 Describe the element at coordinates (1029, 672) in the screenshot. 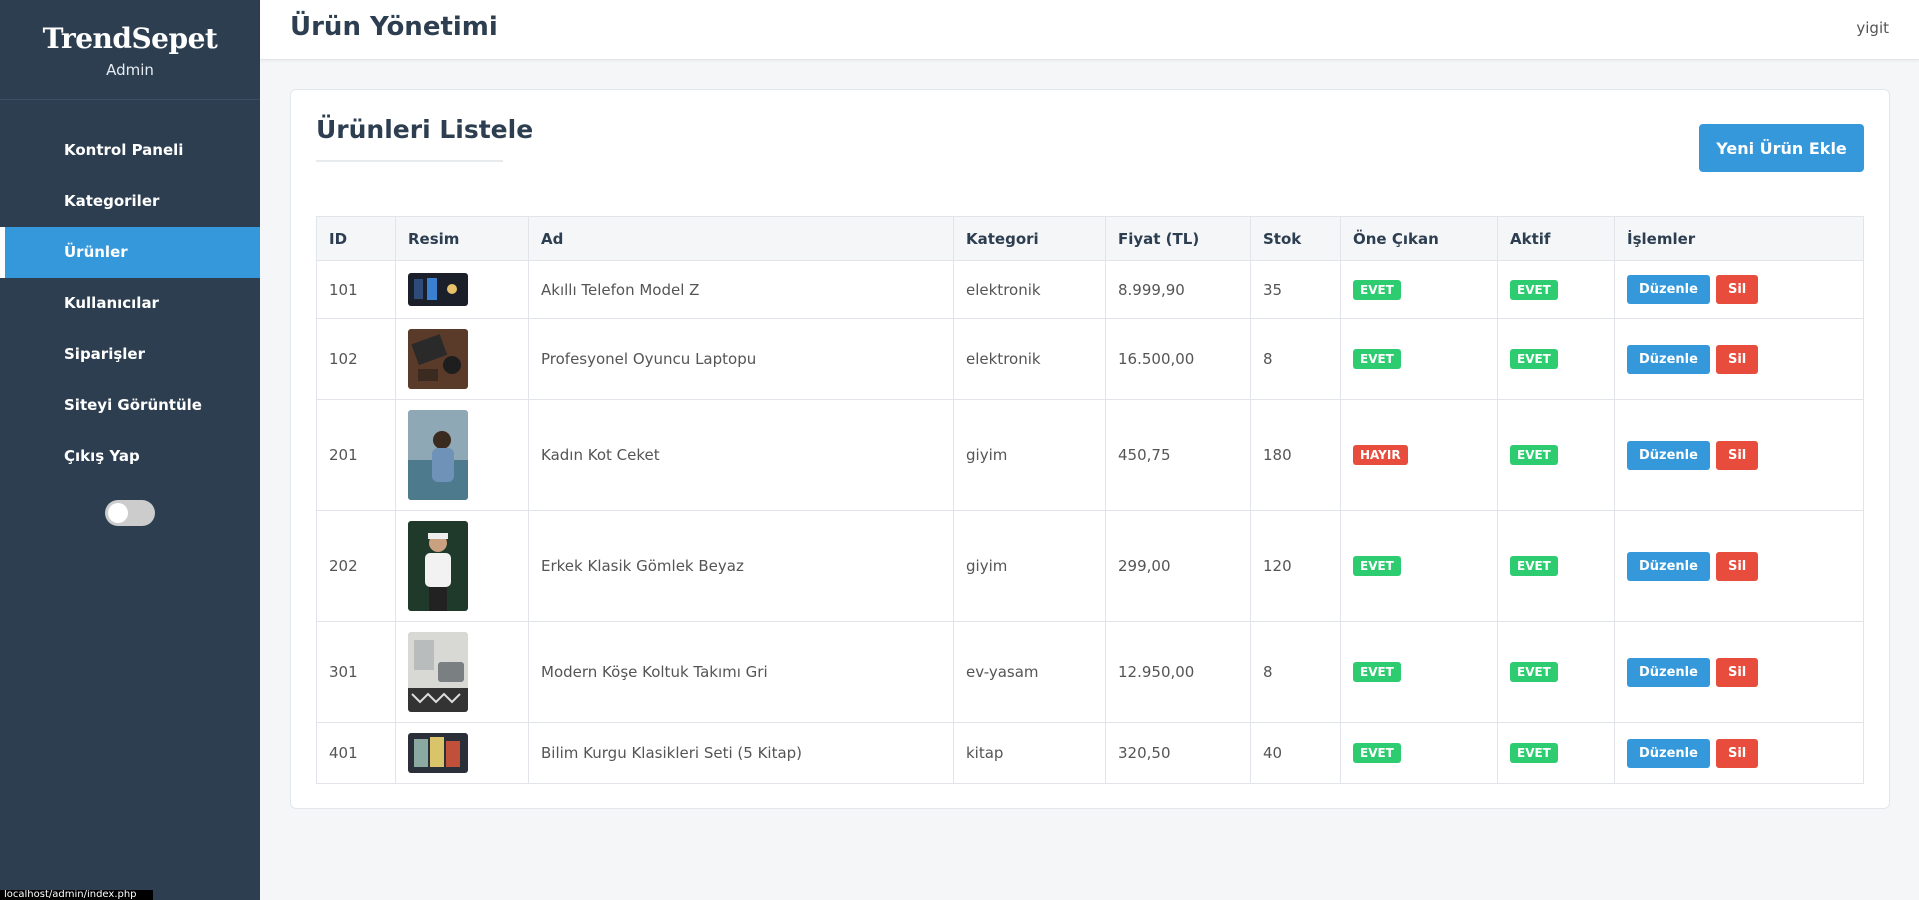

I see `cell-category: ev-yasam` at that location.